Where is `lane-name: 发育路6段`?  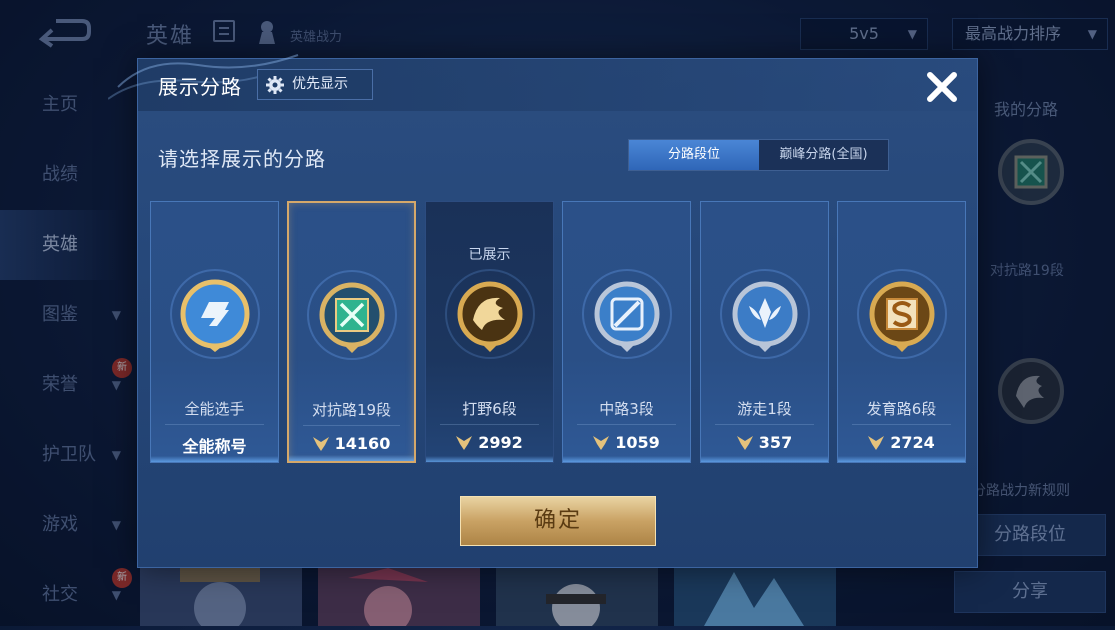 lane-name: 发育路6段 is located at coordinates (901, 409).